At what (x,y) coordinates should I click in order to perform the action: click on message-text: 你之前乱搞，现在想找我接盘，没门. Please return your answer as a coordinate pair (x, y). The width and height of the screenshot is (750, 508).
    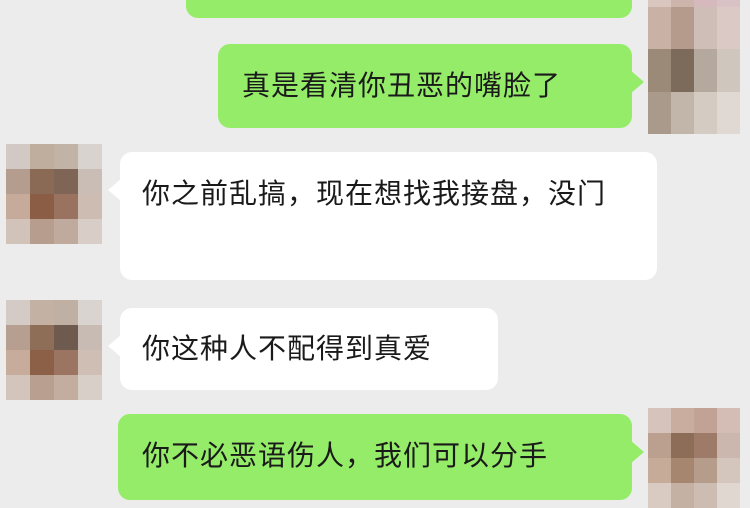
    Looking at the image, I should click on (374, 193).